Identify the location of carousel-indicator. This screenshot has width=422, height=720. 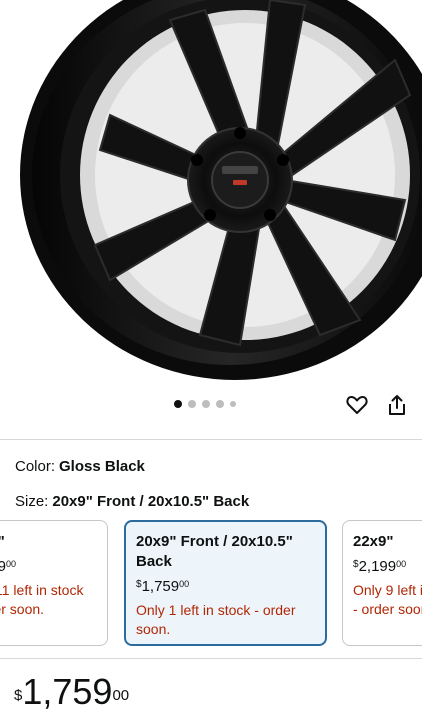
(205, 404).